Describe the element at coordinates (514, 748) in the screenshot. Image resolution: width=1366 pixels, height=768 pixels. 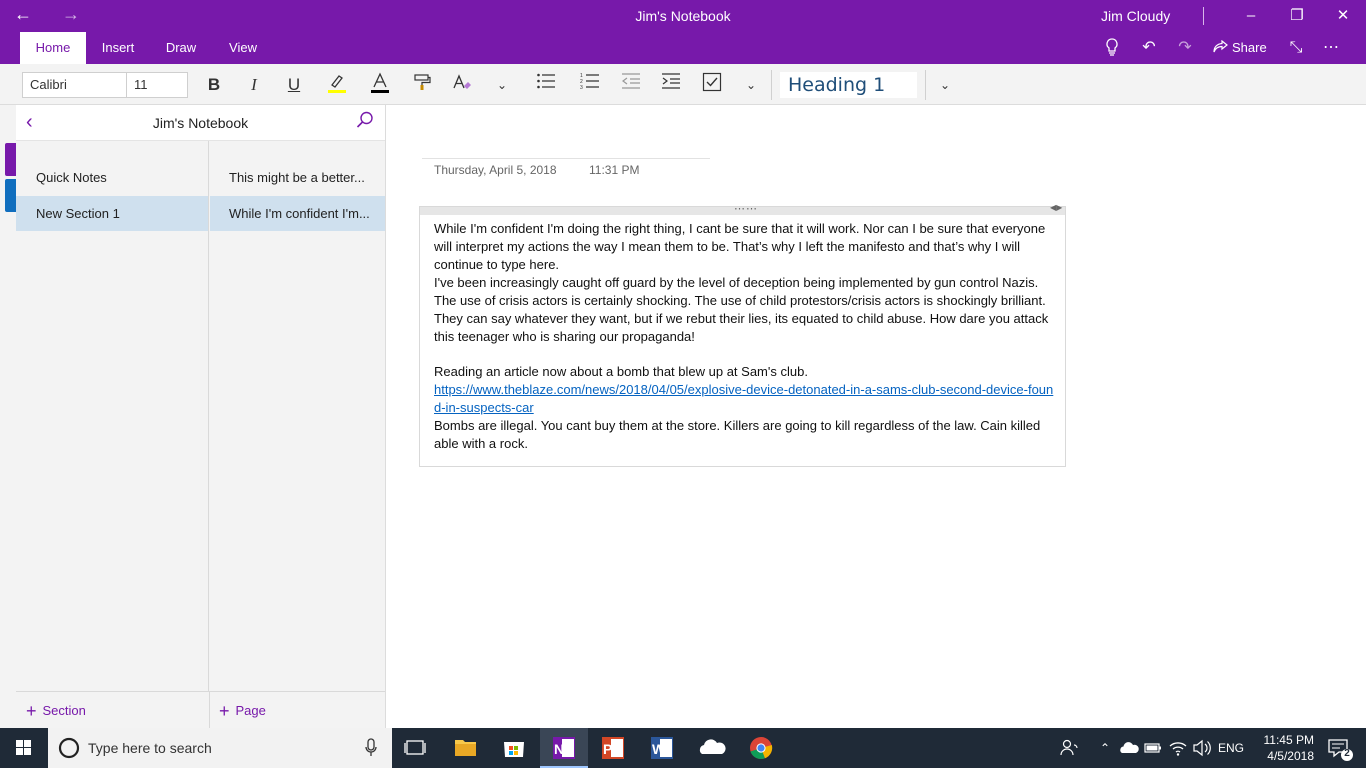
I see `store-icon` at that location.